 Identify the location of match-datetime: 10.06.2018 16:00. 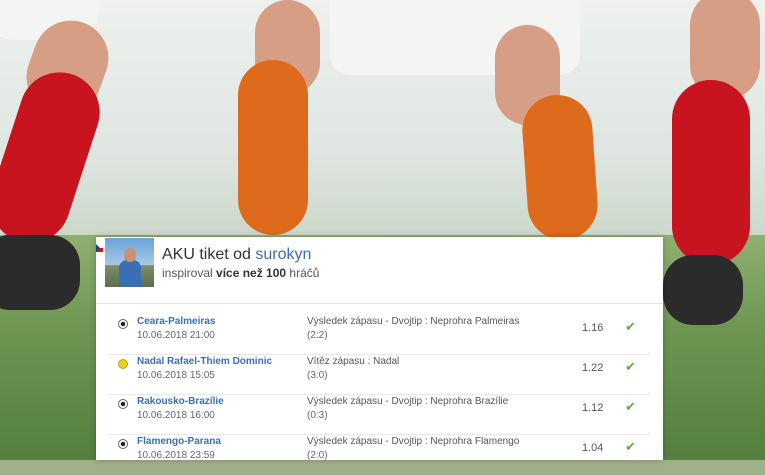
(176, 415).